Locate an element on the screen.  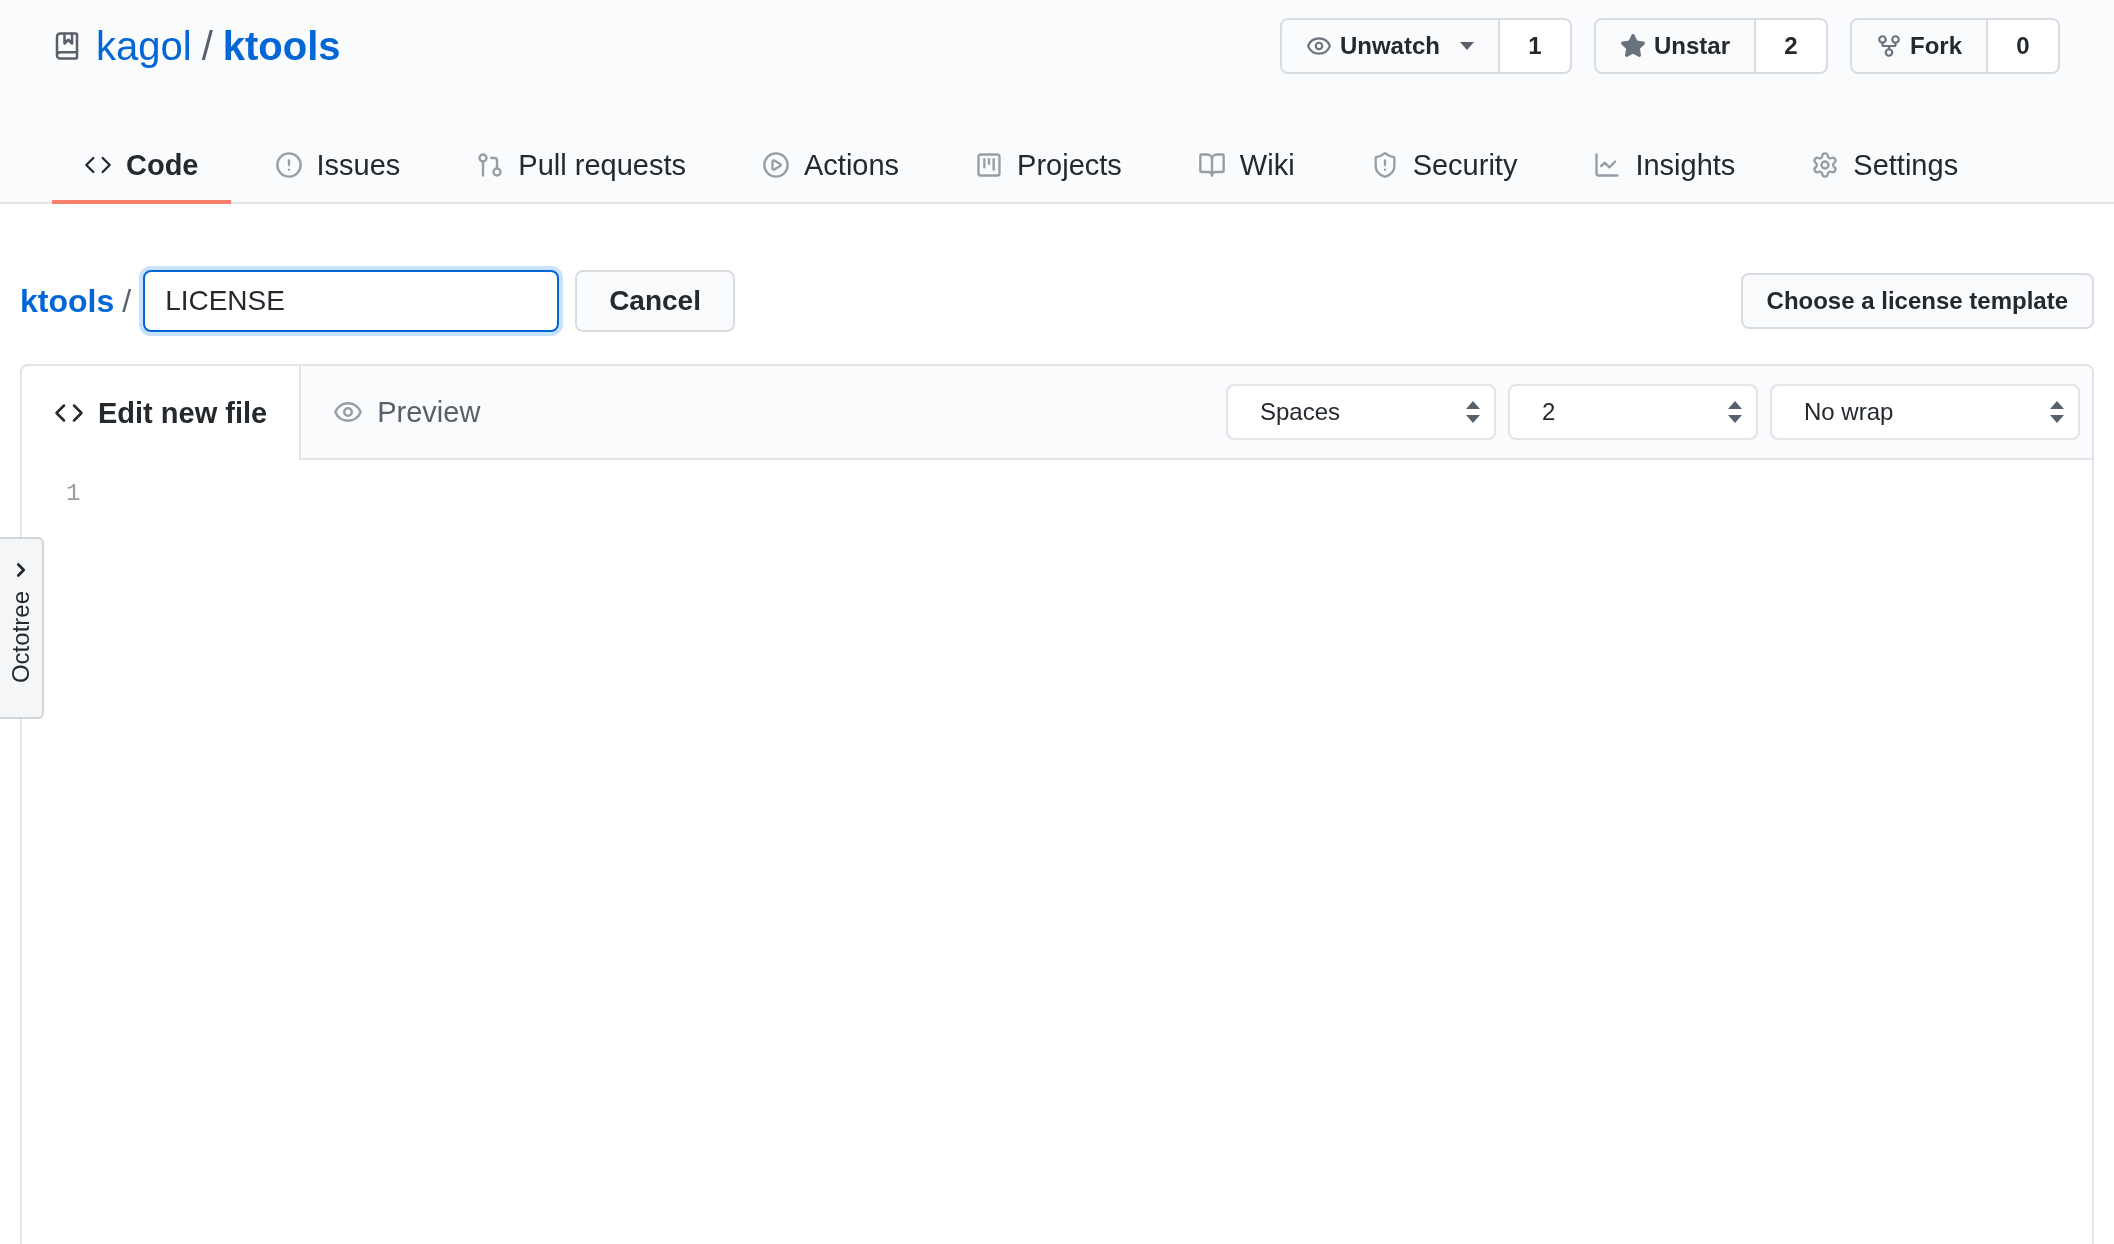
issue-icon is located at coordinates (288, 165).